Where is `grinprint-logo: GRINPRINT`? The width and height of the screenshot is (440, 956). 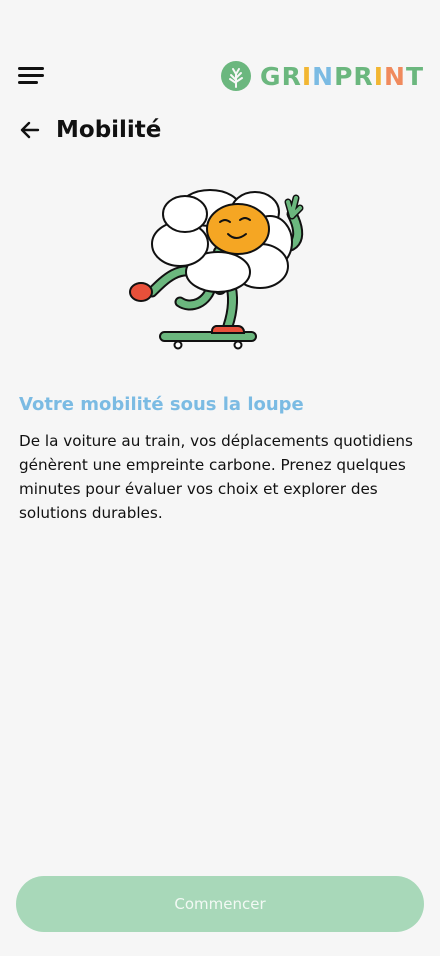 grinprint-logo: GRINPRINT is located at coordinates (322, 76).